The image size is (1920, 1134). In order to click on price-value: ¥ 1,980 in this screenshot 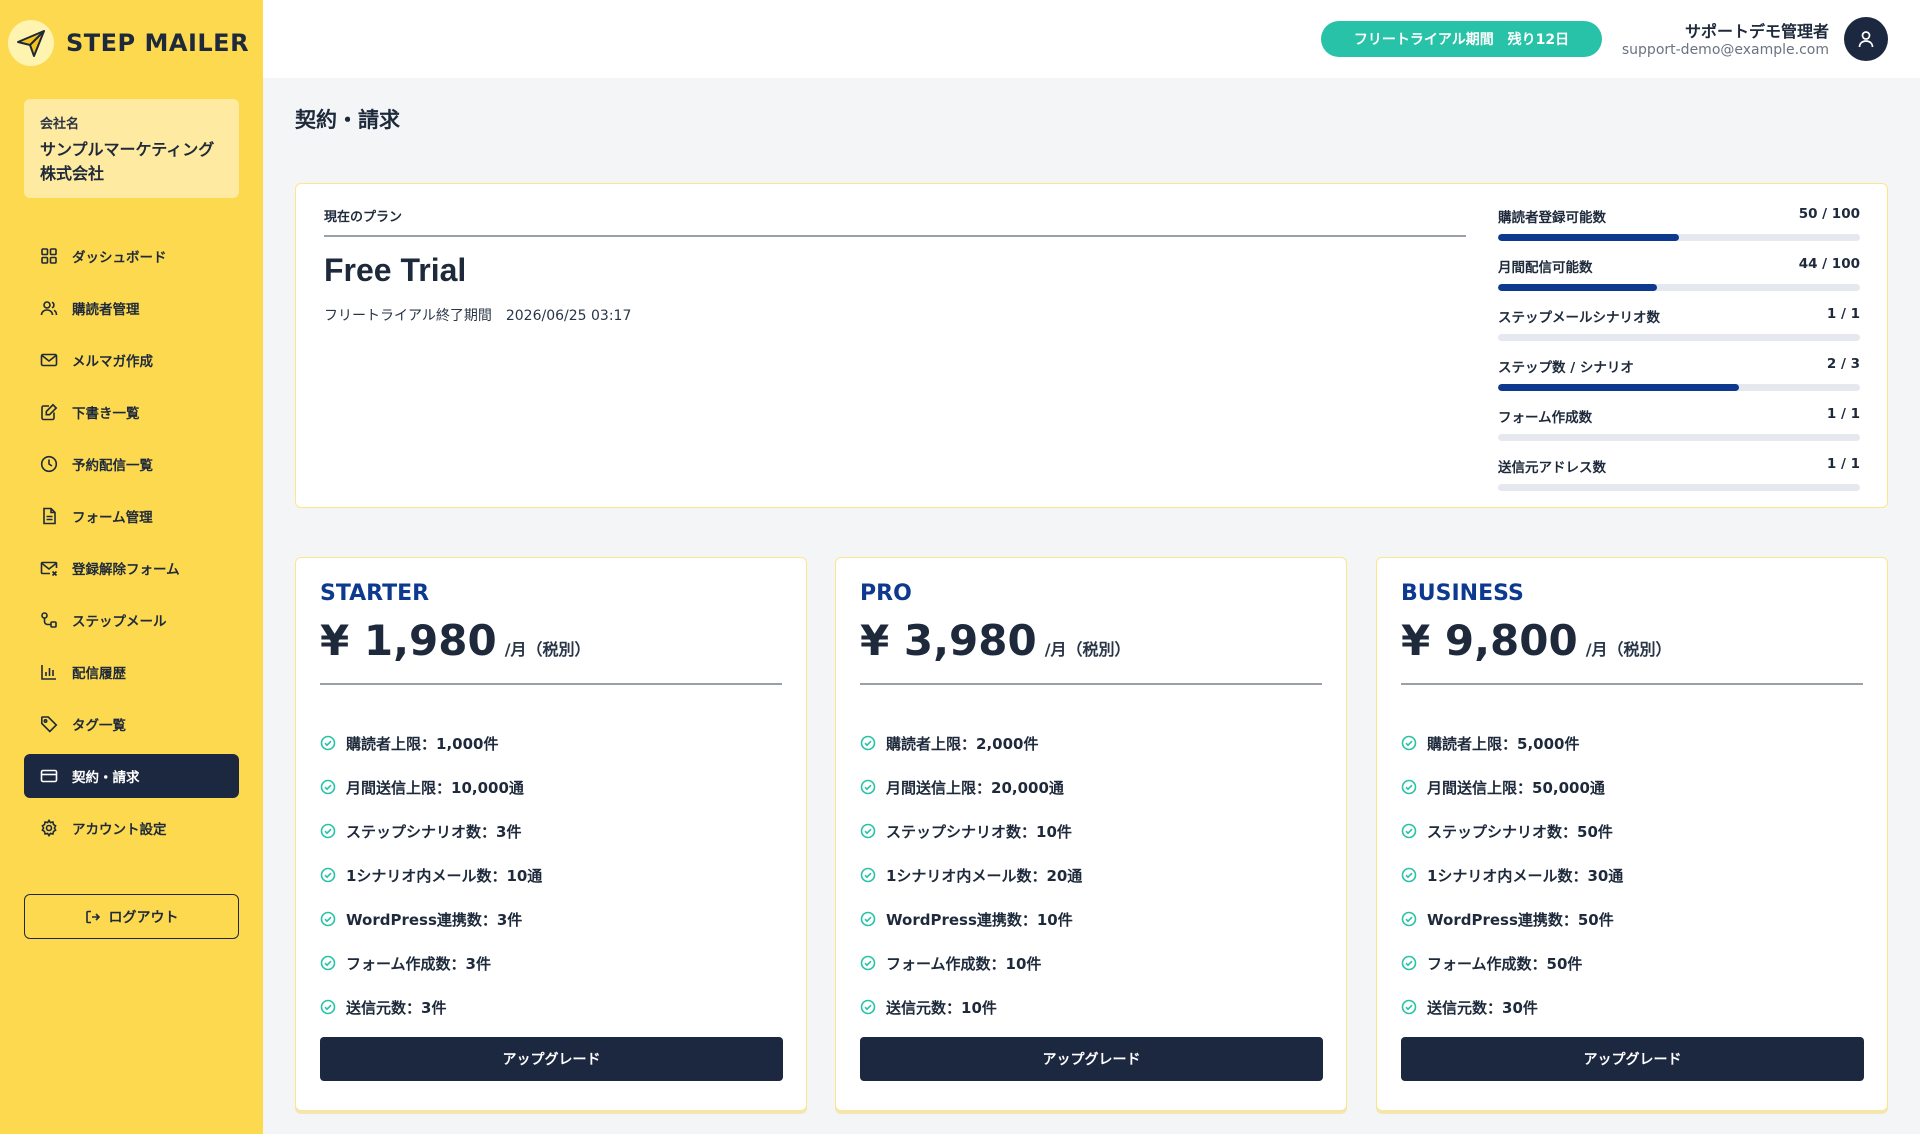, I will do `click(408, 640)`.